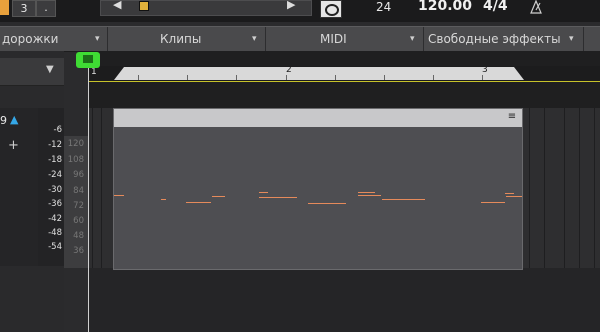  Describe the element at coordinates (75, 160) in the screenshot. I see `pitch-label: 108` at that location.